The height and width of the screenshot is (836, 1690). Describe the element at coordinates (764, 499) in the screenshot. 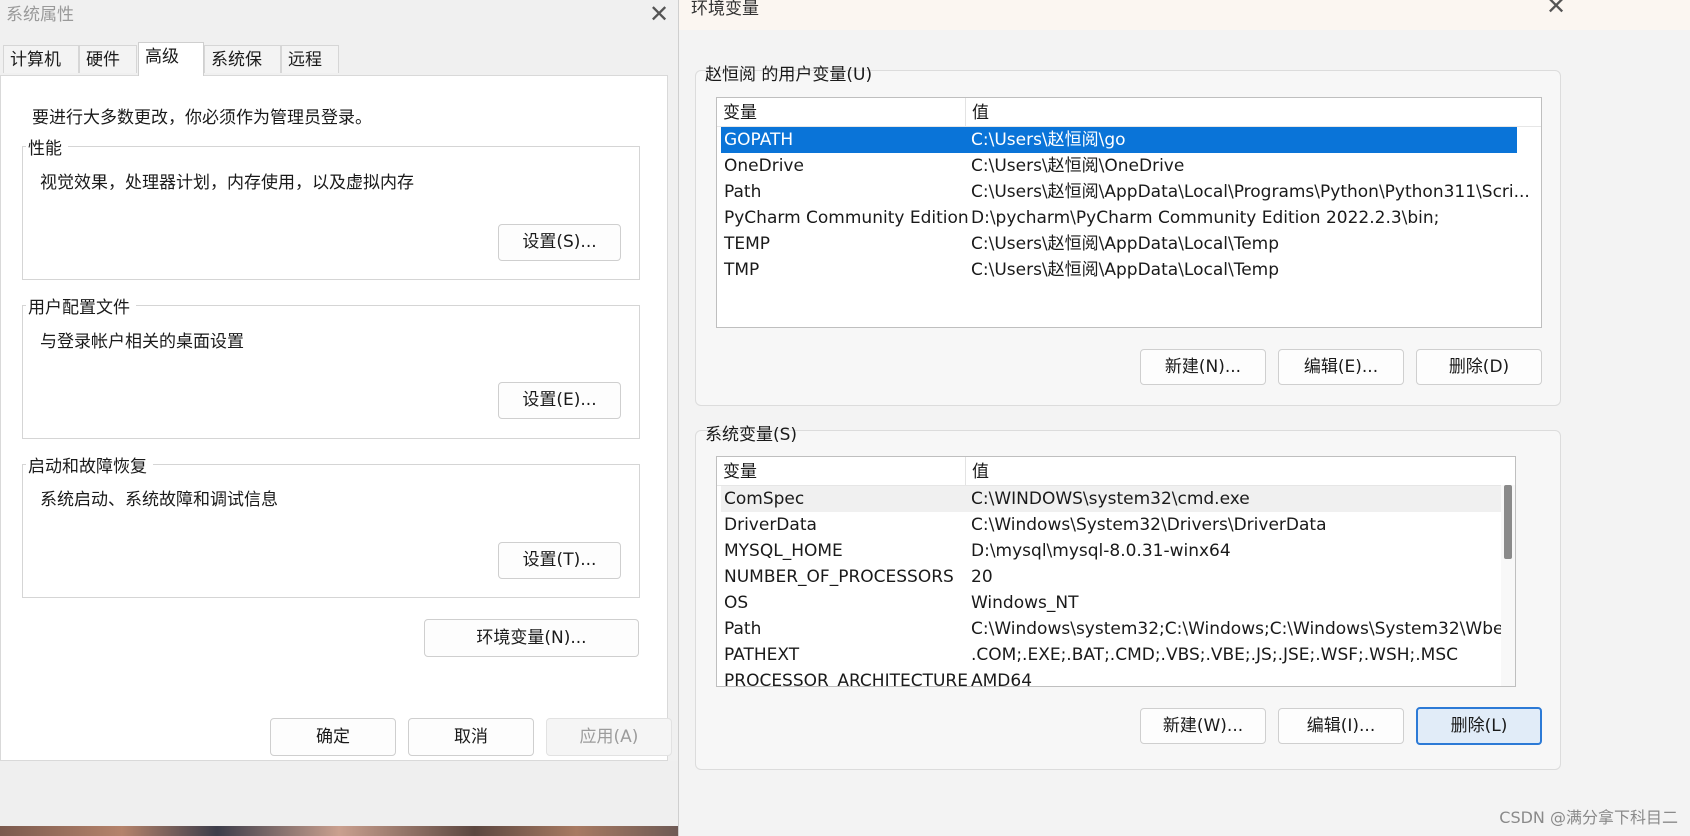

I see `variable-name: ComSpec` at that location.